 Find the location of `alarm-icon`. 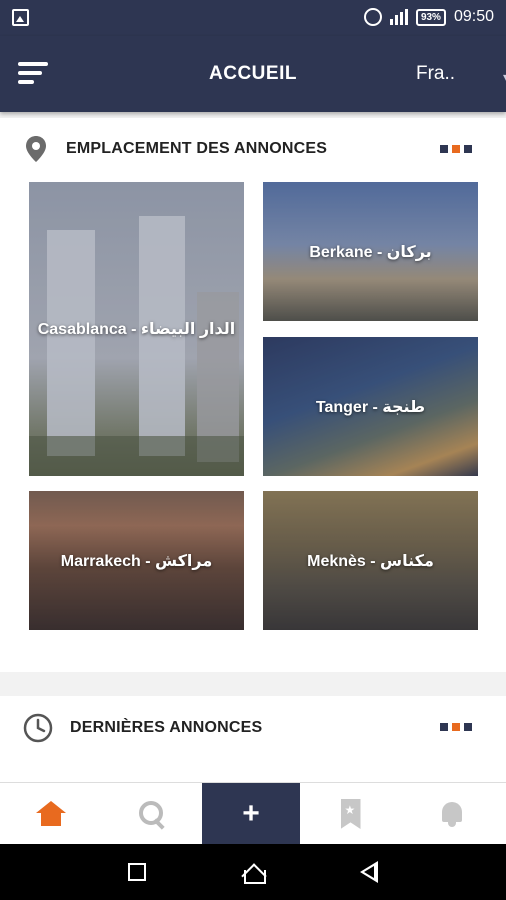

alarm-icon is located at coordinates (372, 17).